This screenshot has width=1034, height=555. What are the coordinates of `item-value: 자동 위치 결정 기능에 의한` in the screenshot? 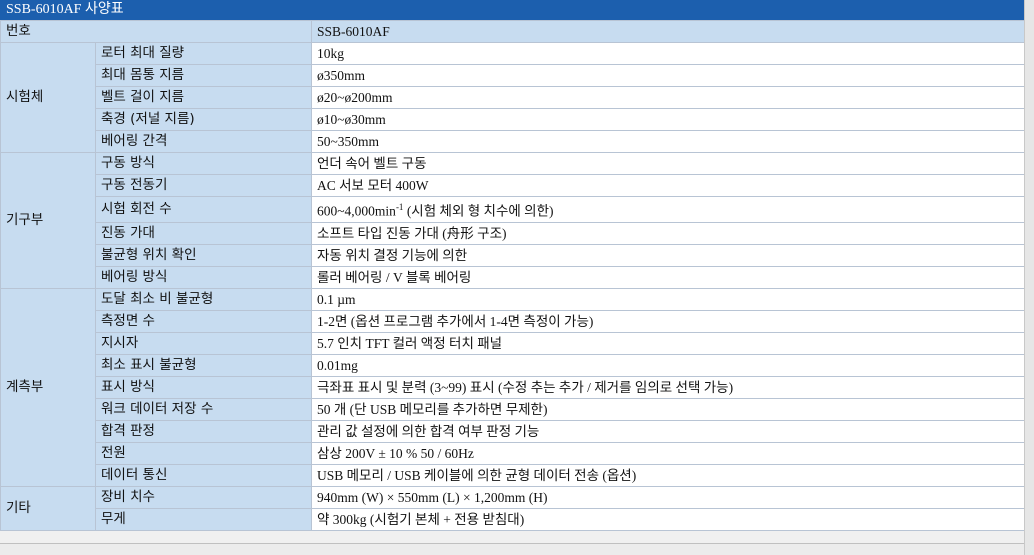 It's located at (668, 255).